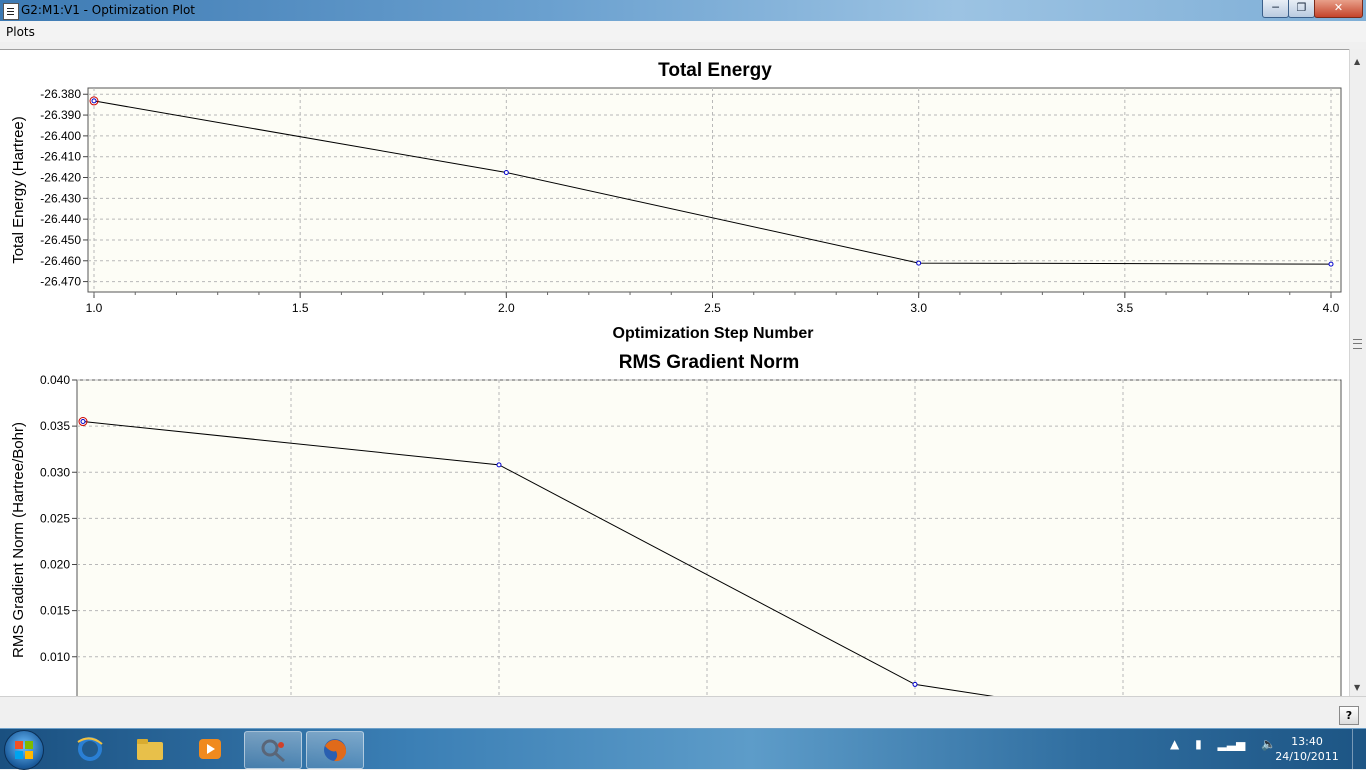 The image size is (1366, 770). I want to click on chart2-y-tick-label: 0.020, so click(55, 565).